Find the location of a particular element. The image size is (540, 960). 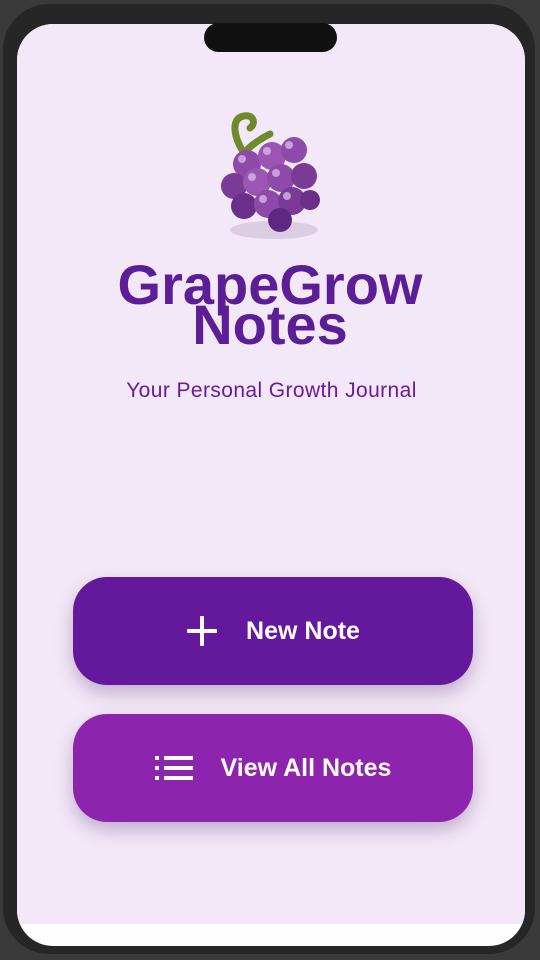

app-title-line-2: Notes is located at coordinates (270, 325).